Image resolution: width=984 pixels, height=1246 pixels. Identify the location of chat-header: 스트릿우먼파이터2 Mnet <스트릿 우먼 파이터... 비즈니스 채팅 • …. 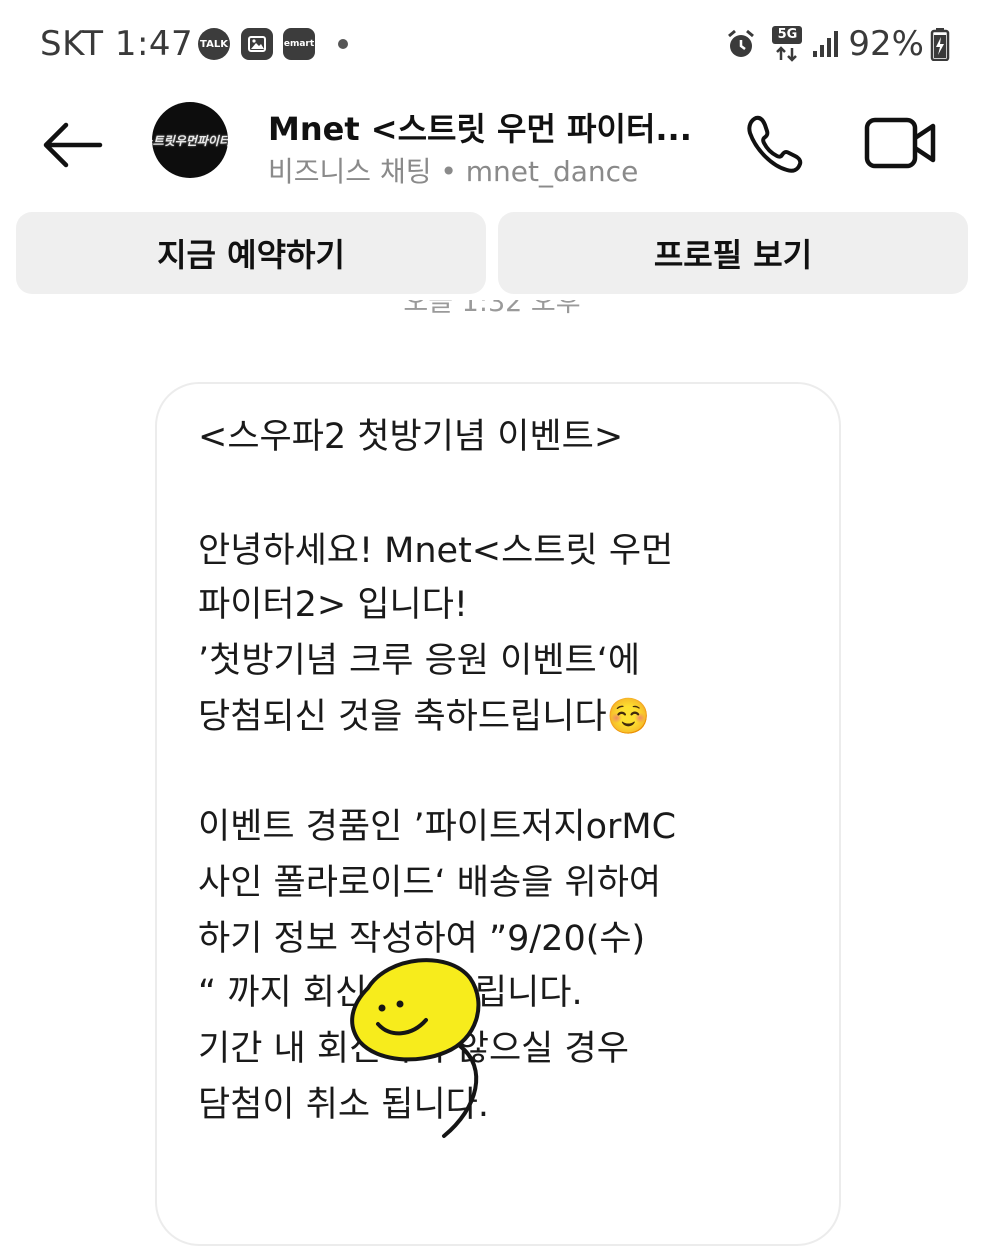
(492, 144).